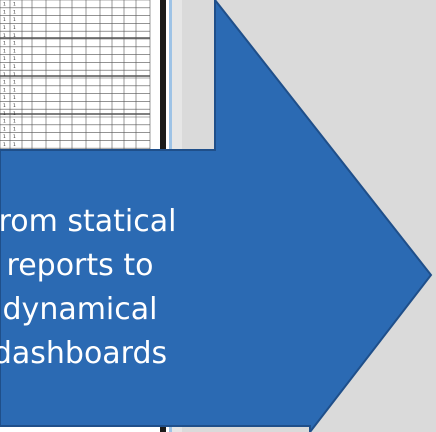  Describe the element at coordinates (80, 309) in the screenshot. I see `caption-line-3: dynamical` at that location.